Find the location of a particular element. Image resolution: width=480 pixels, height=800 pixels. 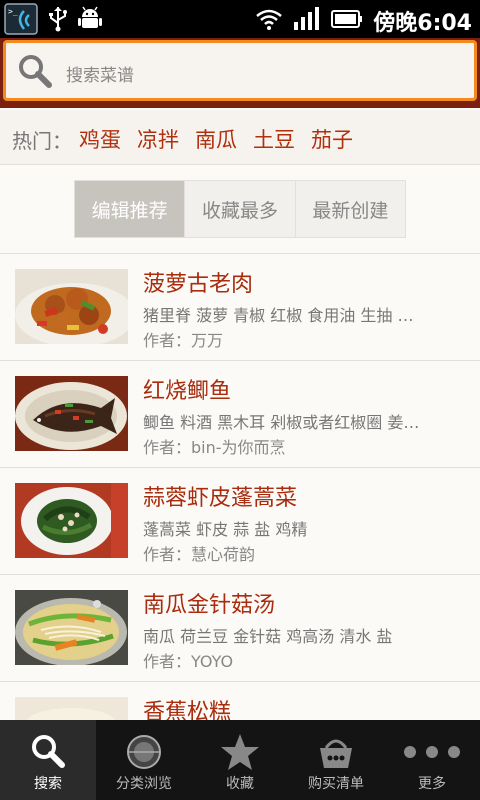

nav-label: 更多 is located at coordinates (432, 784).